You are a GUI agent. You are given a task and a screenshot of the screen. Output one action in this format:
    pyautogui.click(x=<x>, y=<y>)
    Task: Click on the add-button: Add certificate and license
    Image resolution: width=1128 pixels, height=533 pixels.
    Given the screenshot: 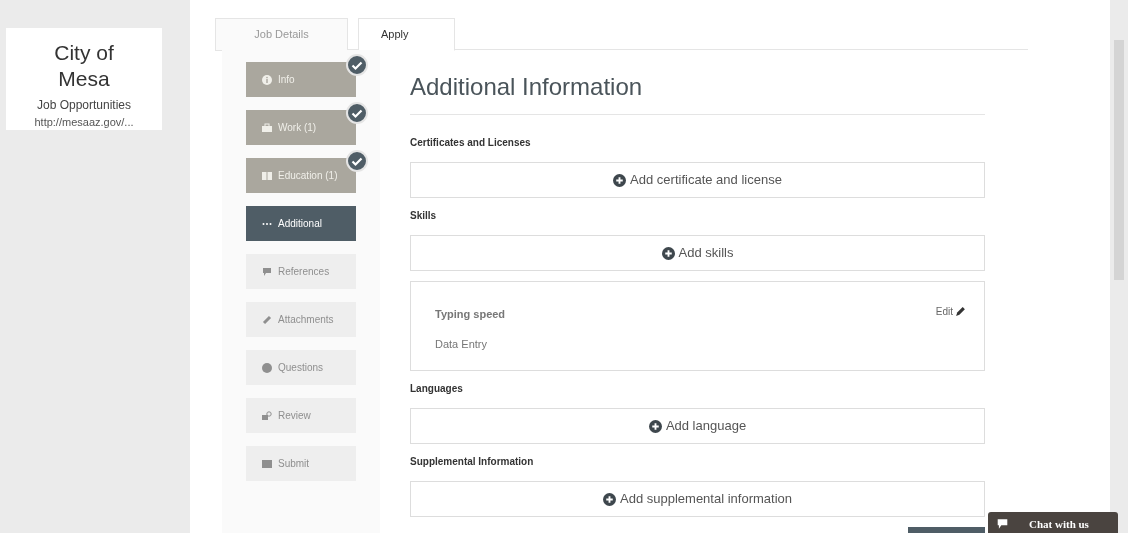 What is the action you would take?
    pyautogui.click(x=697, y=180)
    